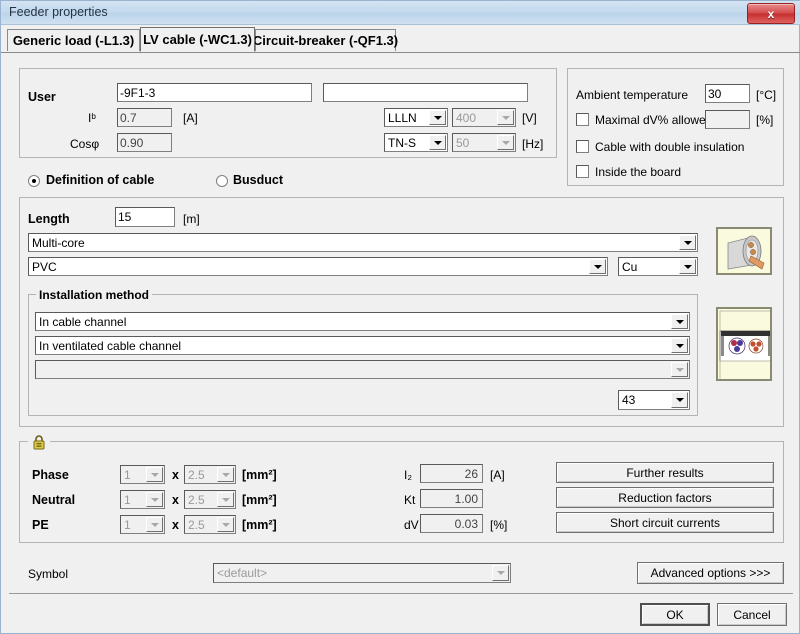 The height and width of the screenshot is (634, 800). What do you see at coordinates (42, 97) in the screenshot?
I see `user-label: User` at bounding box center [42, 97].